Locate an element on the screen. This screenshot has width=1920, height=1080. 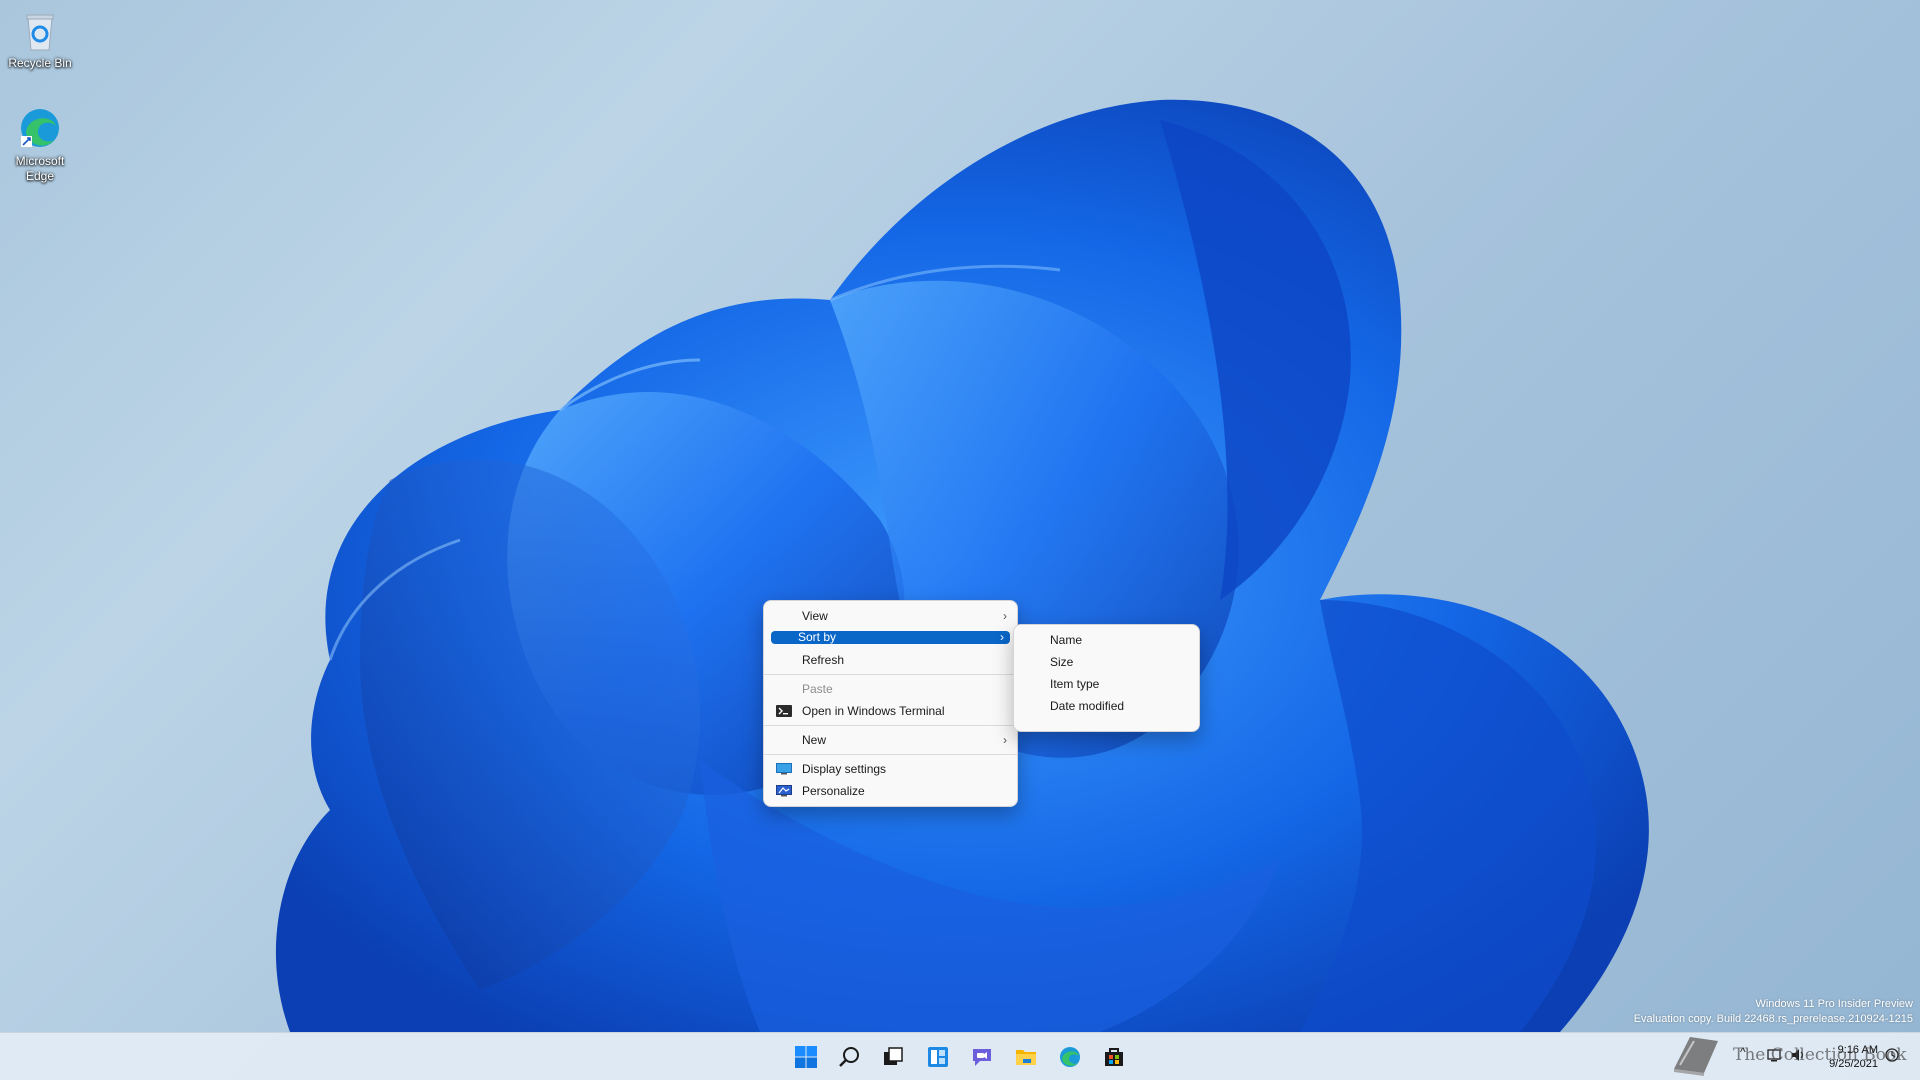
sort-item-name: Name is located at coordinates (1106, 640).